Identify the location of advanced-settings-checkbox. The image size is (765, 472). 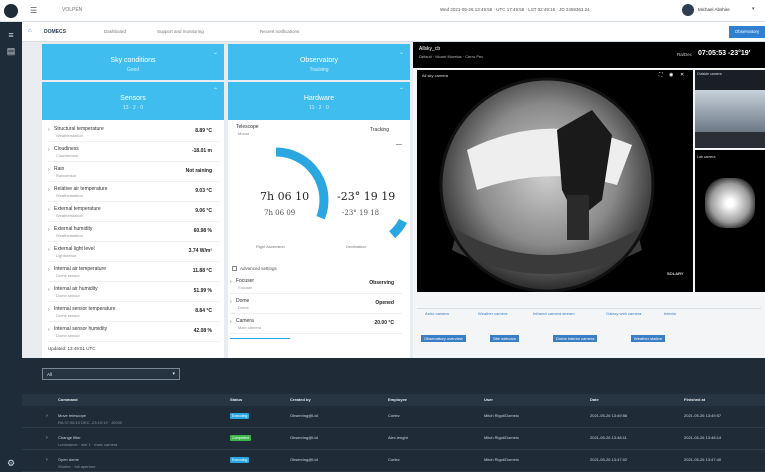
(234, 268).